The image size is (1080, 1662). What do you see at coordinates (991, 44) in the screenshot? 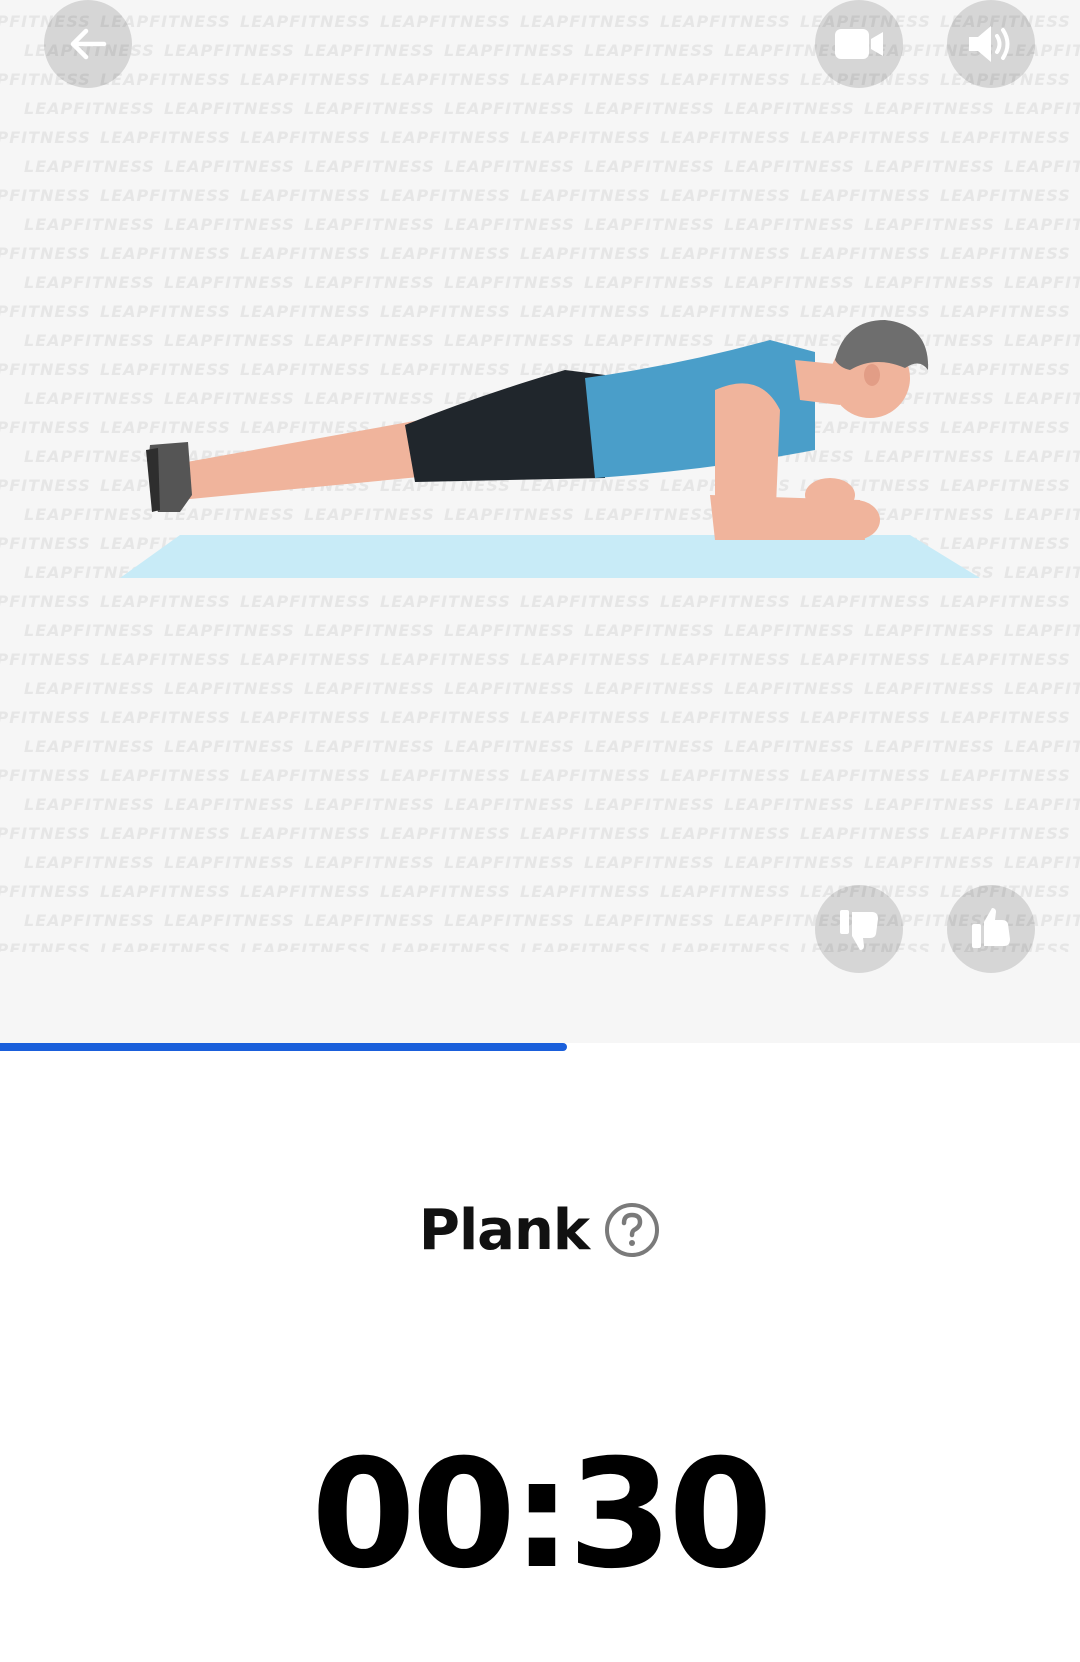
I see `sound-button` at bounding box center [991, 44].